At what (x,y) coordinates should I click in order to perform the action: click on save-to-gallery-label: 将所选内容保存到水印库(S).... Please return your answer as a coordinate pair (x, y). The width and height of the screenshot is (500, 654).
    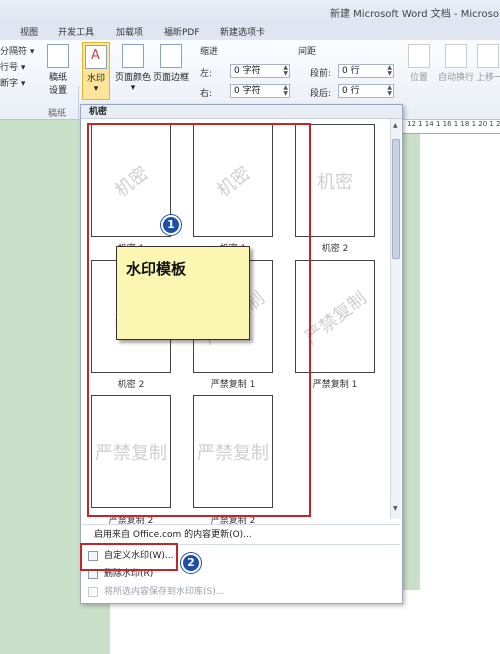
    Looking at the image, I should click on (164, 592).